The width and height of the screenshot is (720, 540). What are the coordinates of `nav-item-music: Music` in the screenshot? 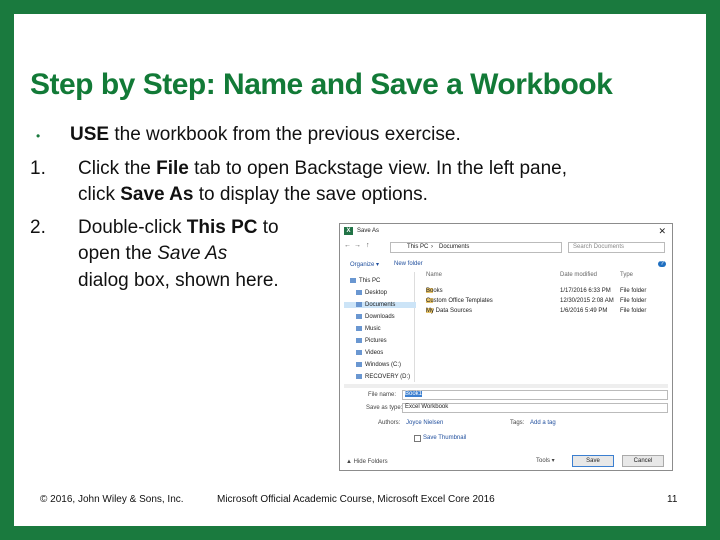 It's located at (368, 329).